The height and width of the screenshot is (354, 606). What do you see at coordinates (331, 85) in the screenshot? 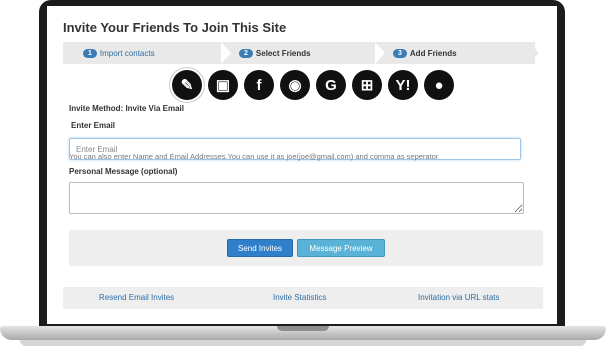
I see `google-icon: G` at bounding box center [331, 85].